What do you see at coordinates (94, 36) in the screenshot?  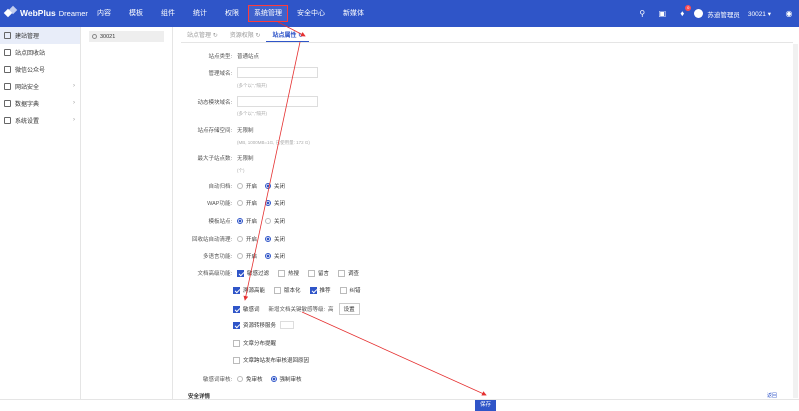 I see `site-node-icon` at bounding box center [94, 36].